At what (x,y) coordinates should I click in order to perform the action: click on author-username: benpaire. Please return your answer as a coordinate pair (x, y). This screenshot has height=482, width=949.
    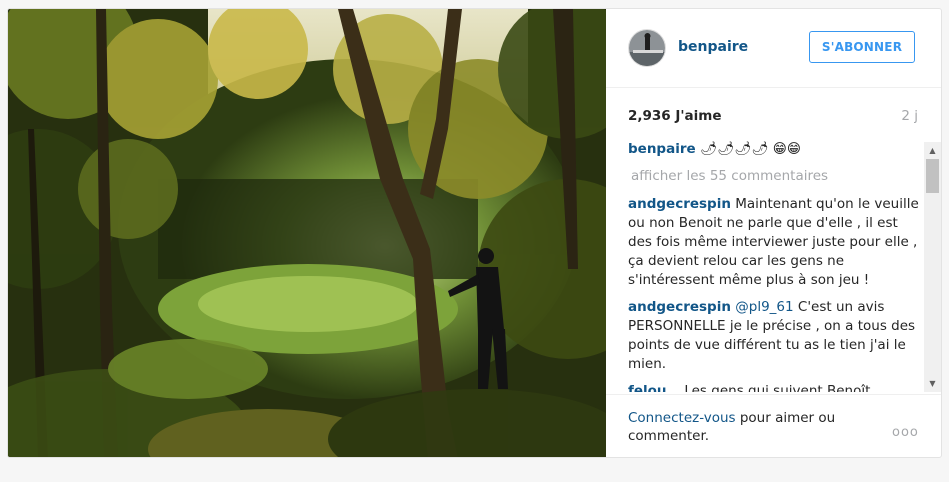
    Looking at the image, I should click on (713, 47).